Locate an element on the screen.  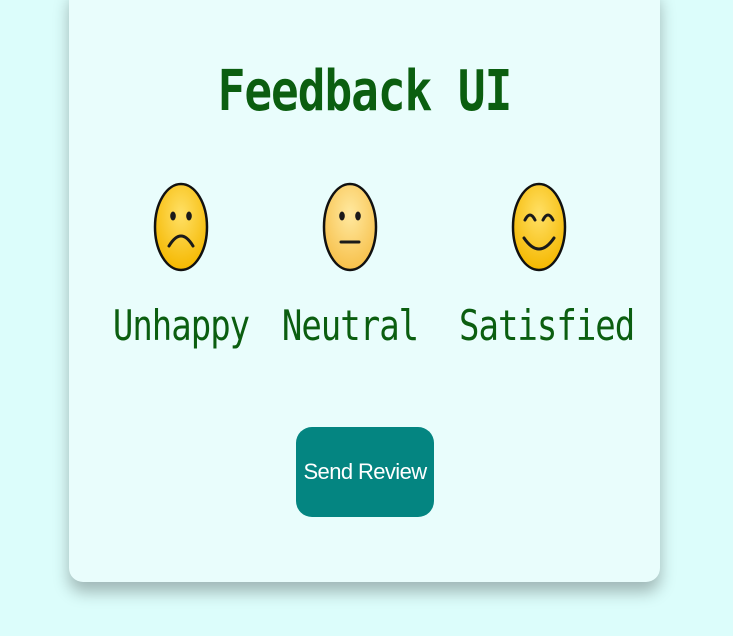
rating-satisfied: Satisfied is located at coordinates (547, 266).